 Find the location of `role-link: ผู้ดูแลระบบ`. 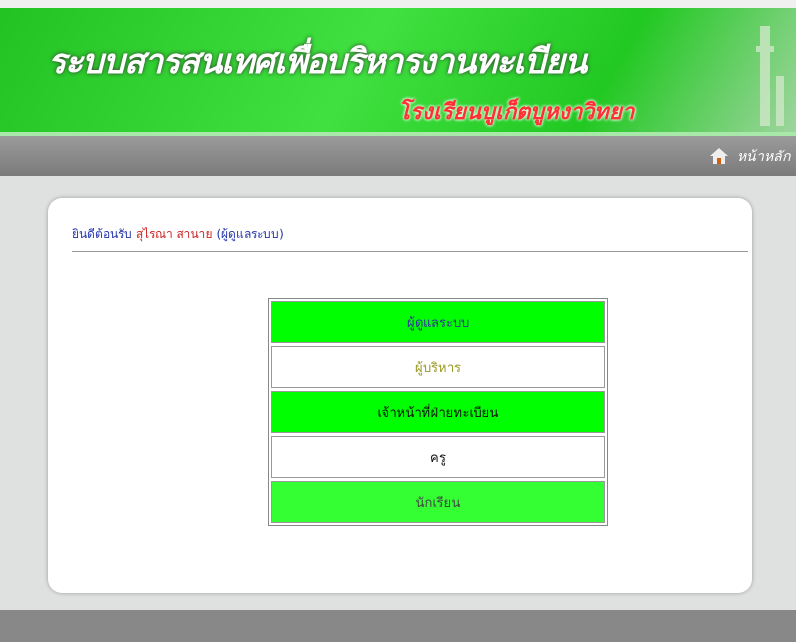

role-link: ผู้ดูแลระบบ is located at coordinates (438, 322).